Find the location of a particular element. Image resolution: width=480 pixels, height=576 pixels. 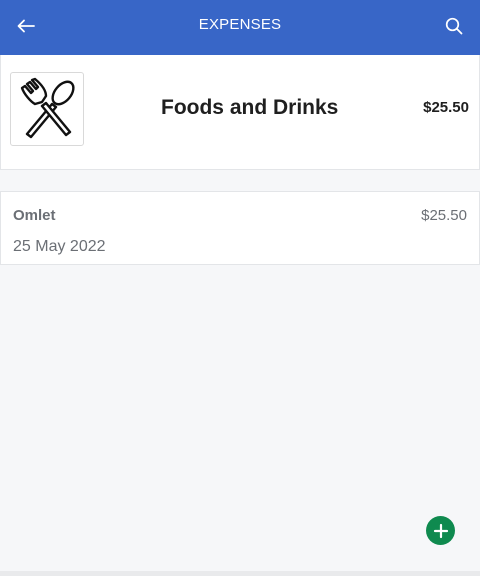

category-total: $25.50 is located at coordinates (446, 107).